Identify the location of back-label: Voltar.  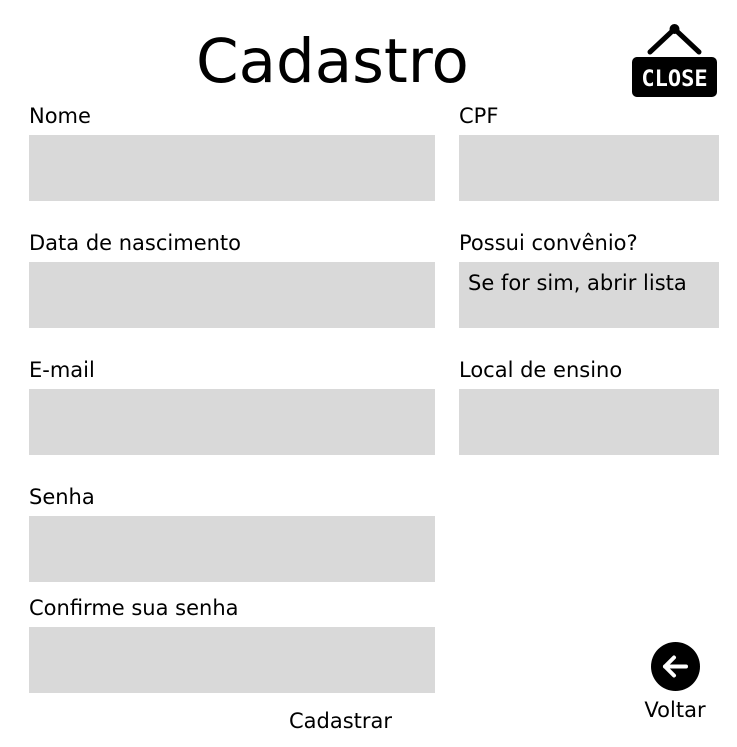
(675, 710).